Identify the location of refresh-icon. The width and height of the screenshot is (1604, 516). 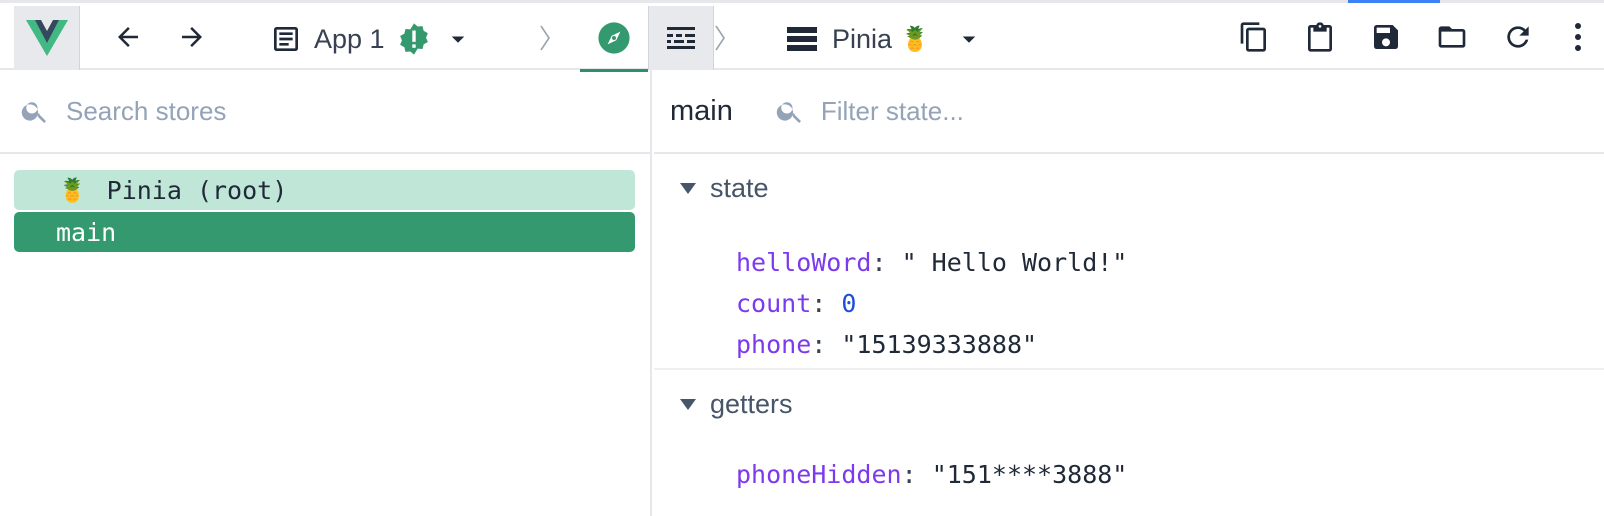
(1518, 37).